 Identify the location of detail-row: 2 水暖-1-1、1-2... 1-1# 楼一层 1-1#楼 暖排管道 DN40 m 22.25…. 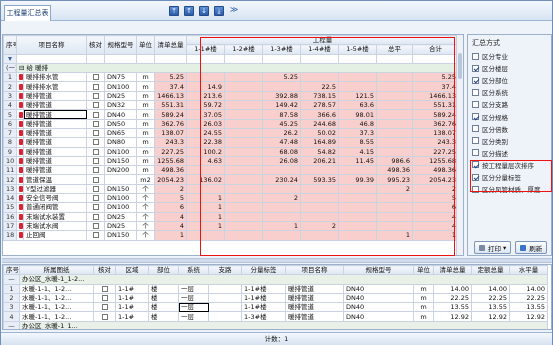
(275, 298).